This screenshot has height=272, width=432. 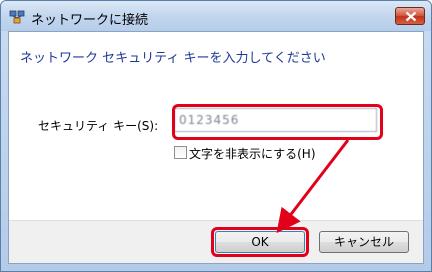 What do you see at coordinates (180, 152) in the screenshot?
I see `hide-characters-checkbox` at bounding box center [180, 152].